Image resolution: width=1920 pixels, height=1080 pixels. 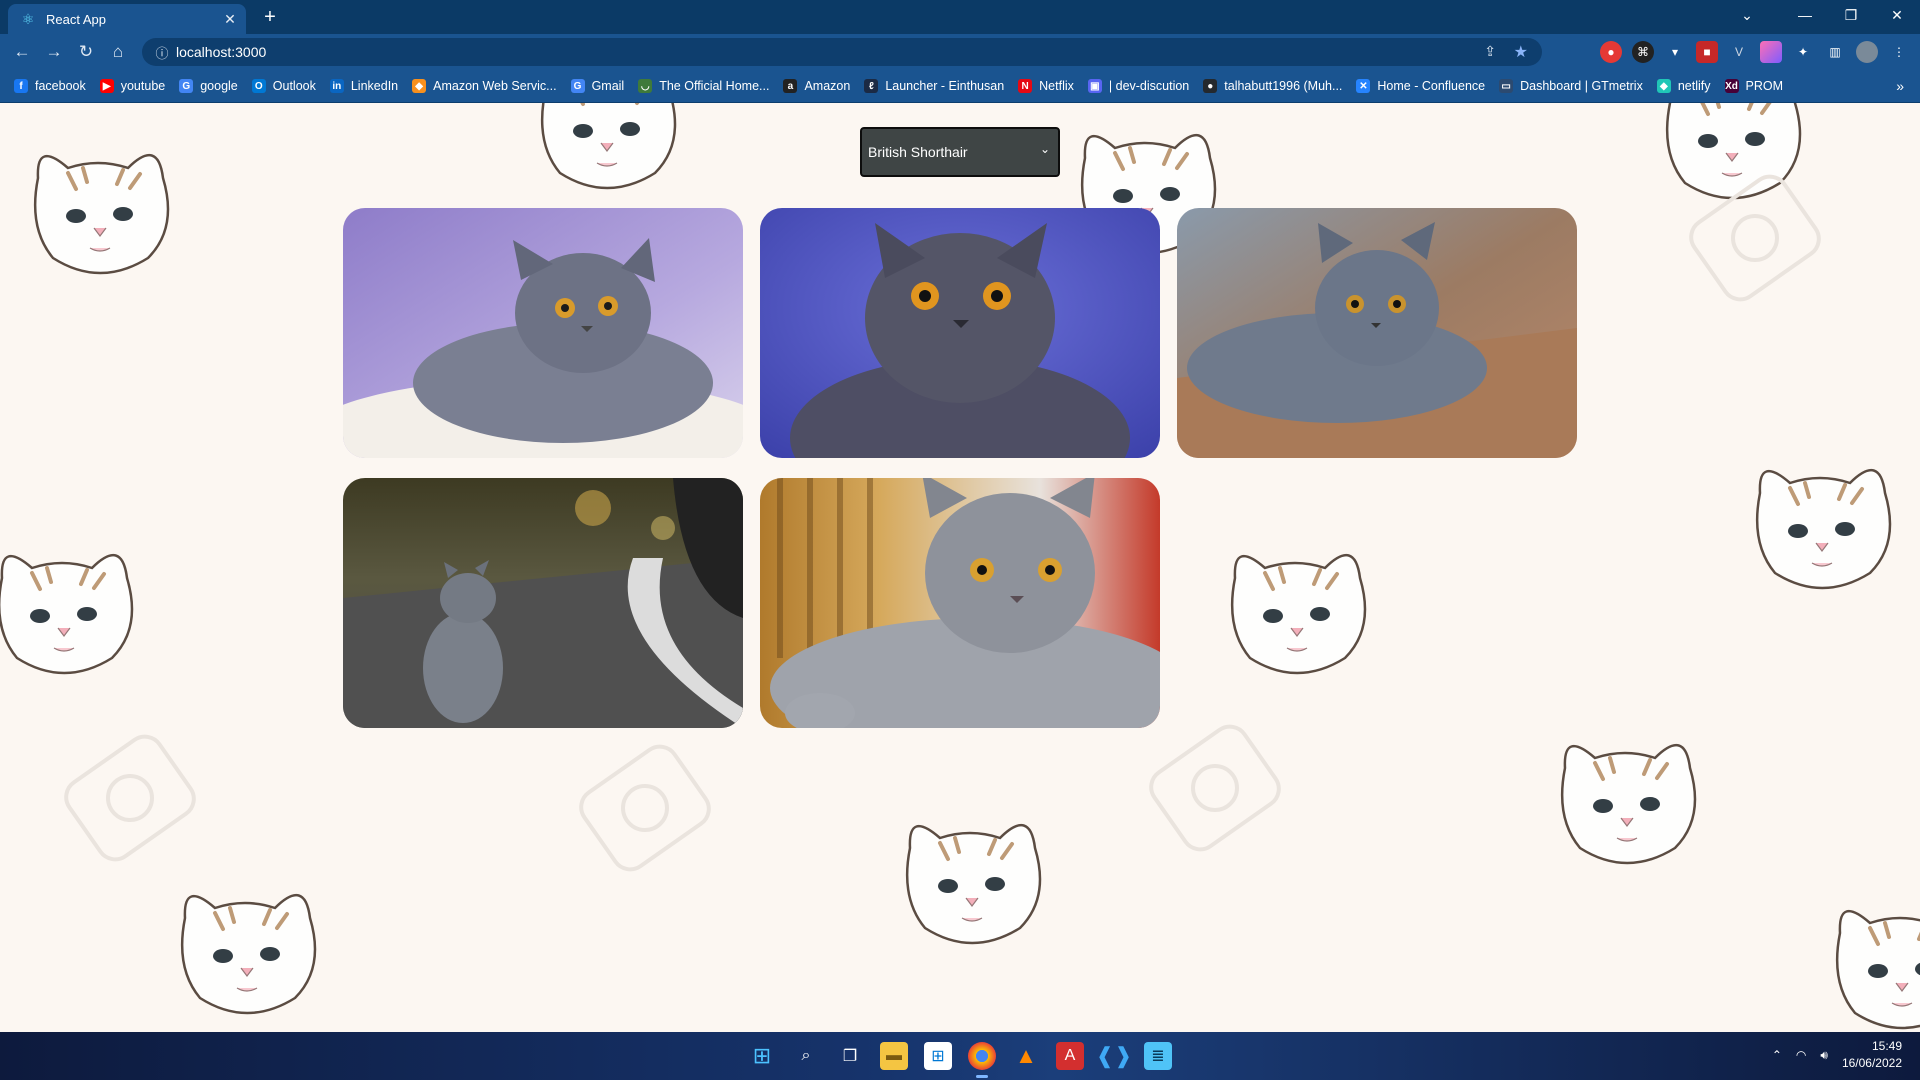 I want to click on bookmark-item: ◆ netlify, so click(x=1683, y=86).